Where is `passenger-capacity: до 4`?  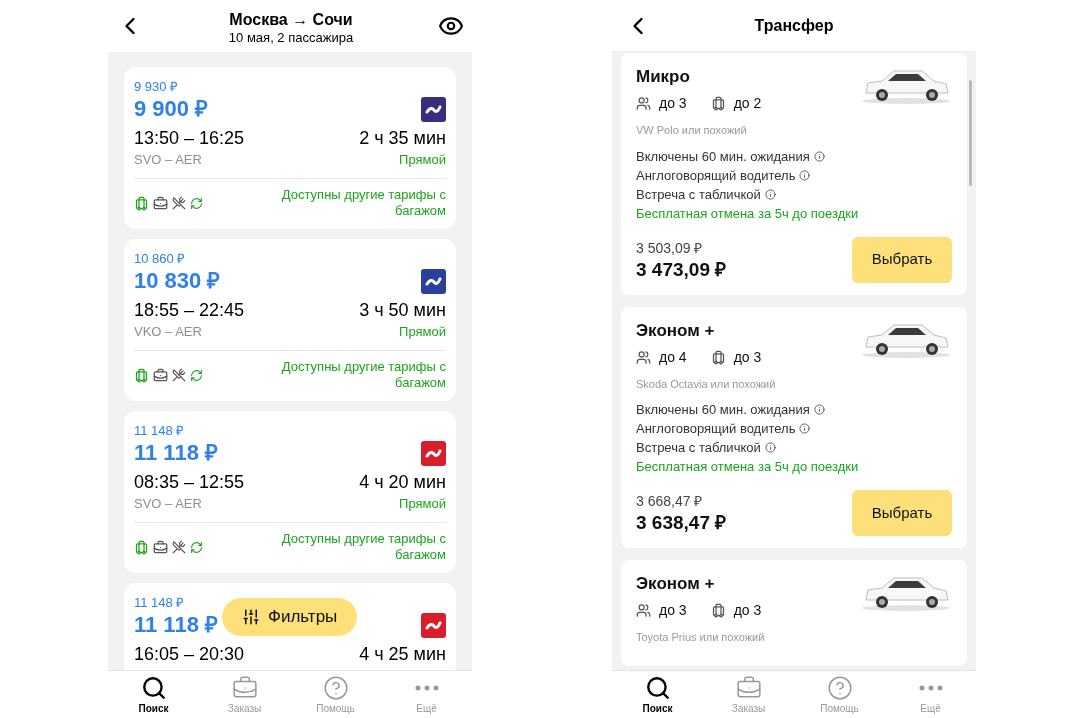 passenger-capacity: до 4 is located at coordinates (673, 357).